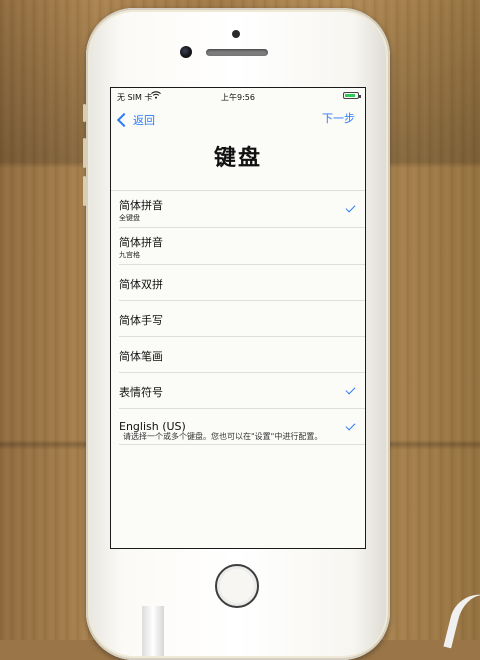 This screenshot has width=480, height=660. Describe the element at coordinates (223, 436) in the screenshot. I see `footer-hint: 请选择一个或多个键盘。您也可以在"设置"中进行配置。` at that location.